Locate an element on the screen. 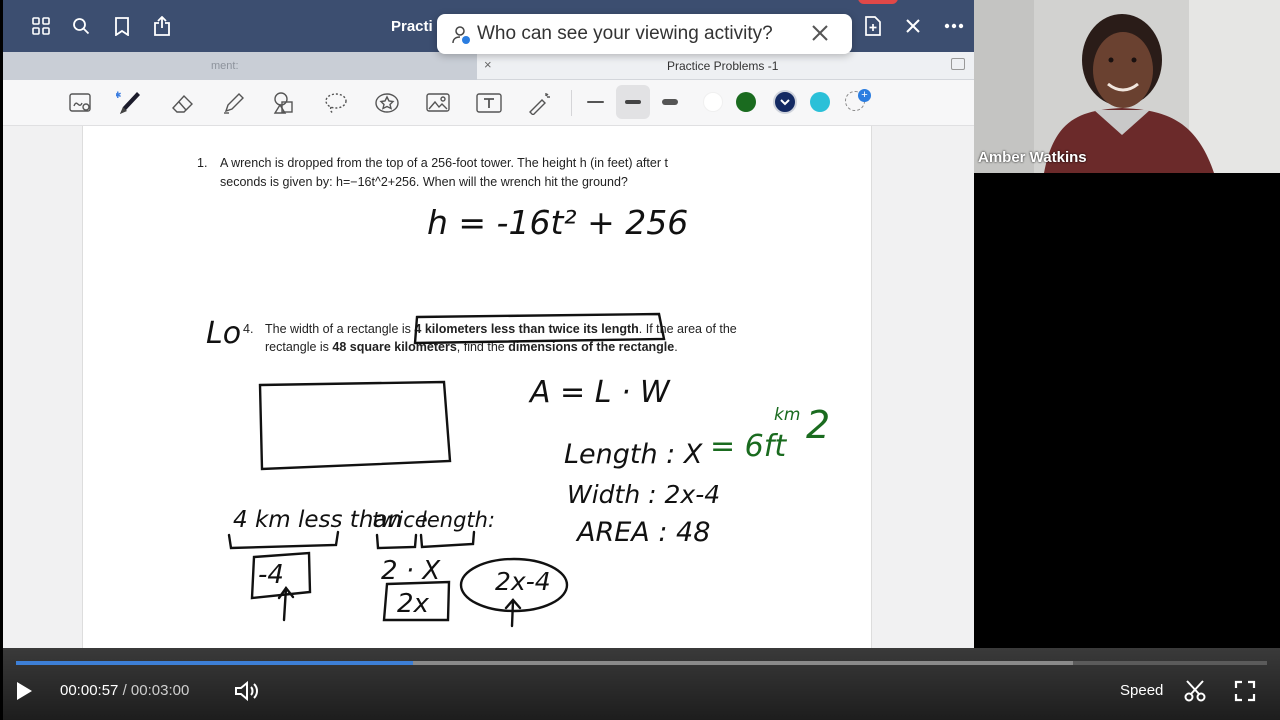  ink-2x-4: 2x-4 is located at coordinates (523, 581).